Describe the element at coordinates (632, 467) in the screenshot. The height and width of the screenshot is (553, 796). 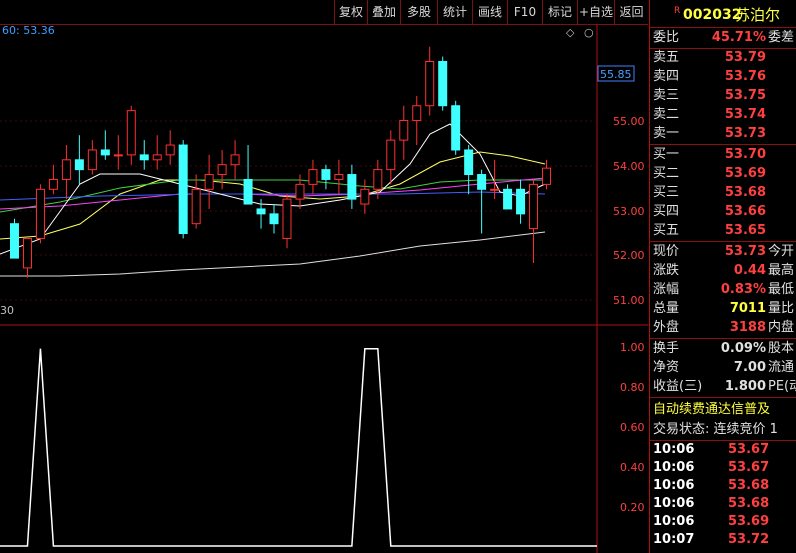
I see `indicator-axis-label: 0.40` at that location.